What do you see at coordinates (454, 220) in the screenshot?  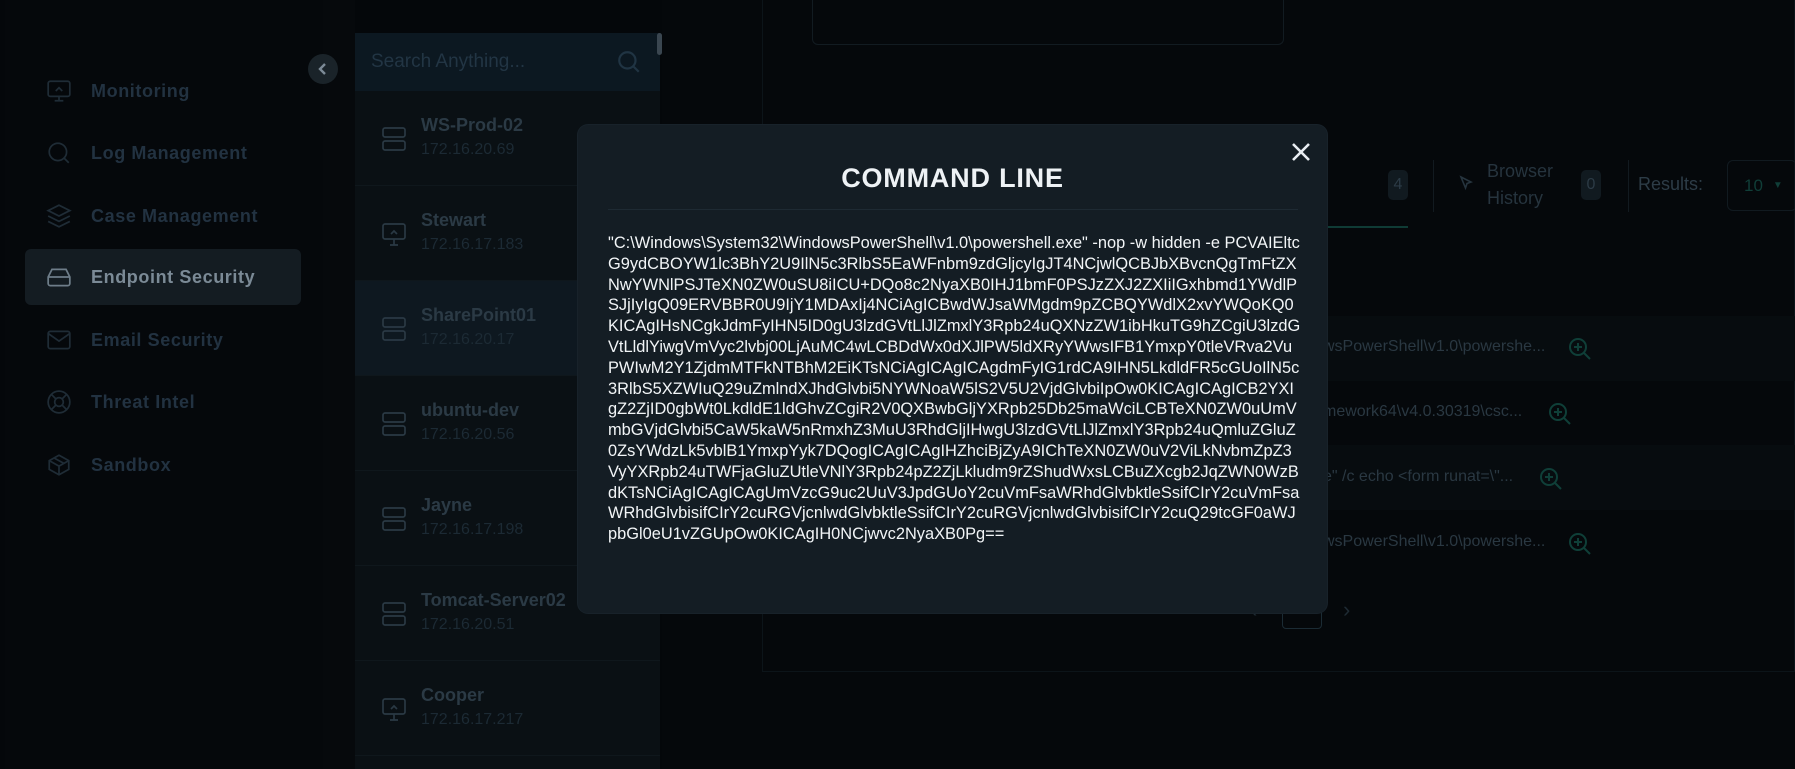 I see `endpoint-name: Stewart` at bounding box center [454, 220].